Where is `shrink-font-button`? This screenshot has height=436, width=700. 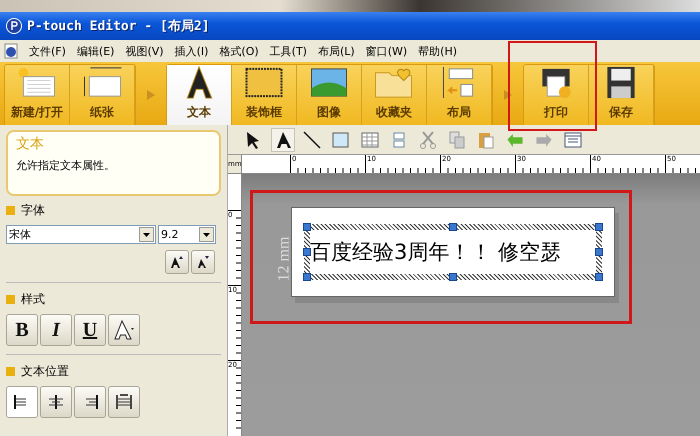
shrink-font-button is located at coordinates (203, 262).